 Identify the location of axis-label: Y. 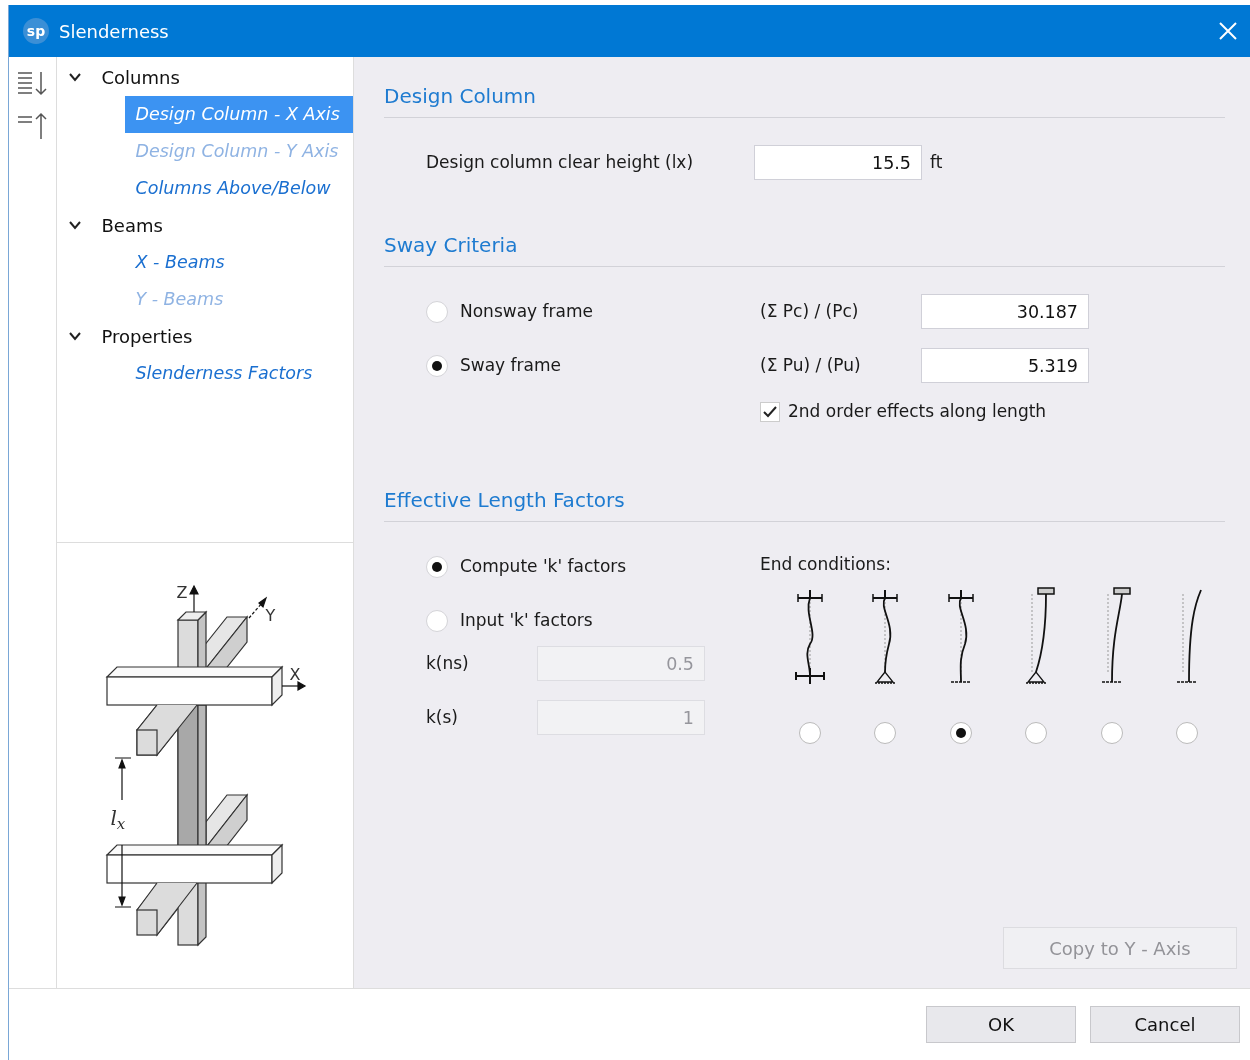
(270, 616).